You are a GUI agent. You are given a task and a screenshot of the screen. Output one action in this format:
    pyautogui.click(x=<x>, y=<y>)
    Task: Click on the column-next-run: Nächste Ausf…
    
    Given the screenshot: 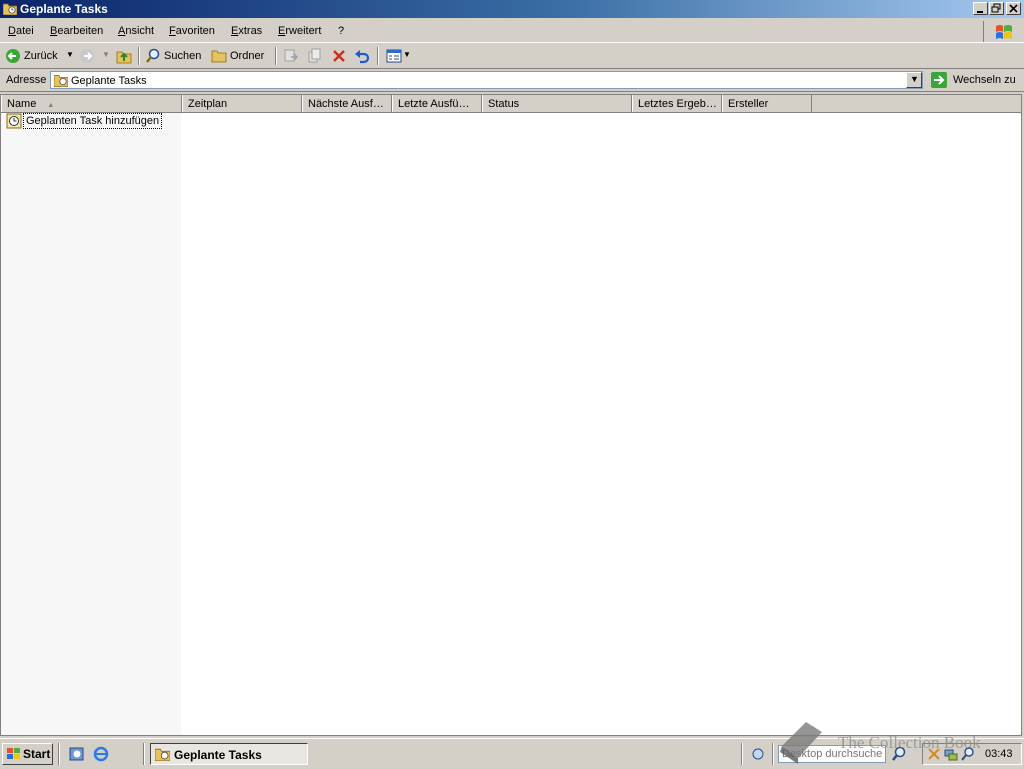 What is the action you would take?
    pyautogui.click(x=347, y=103)
    